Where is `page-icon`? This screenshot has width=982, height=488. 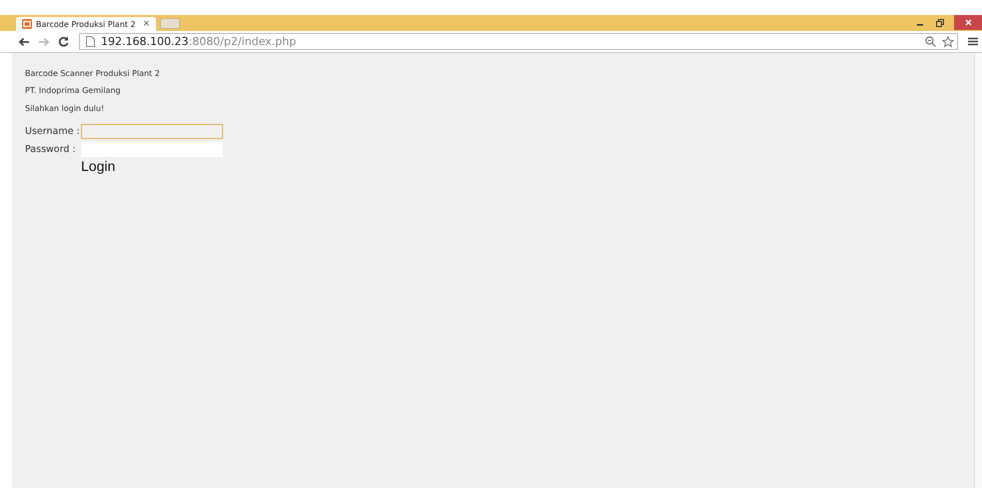 page-icon is located at coordinates (90, 41).